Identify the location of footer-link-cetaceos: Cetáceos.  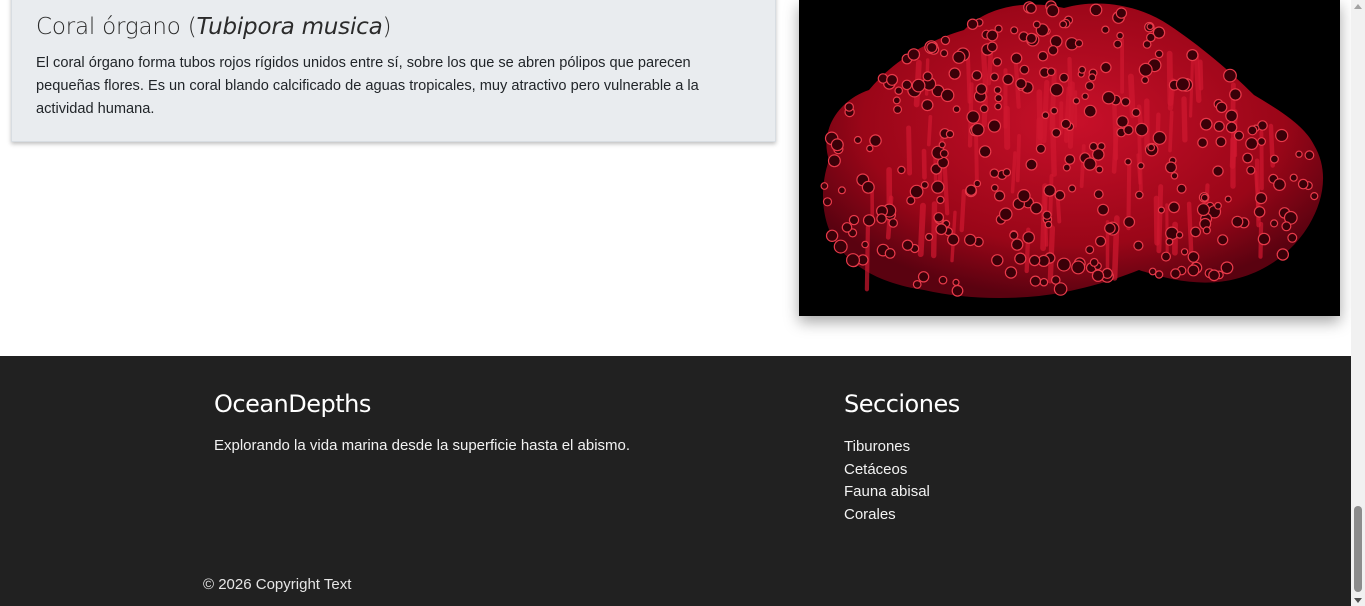
(875, 469).